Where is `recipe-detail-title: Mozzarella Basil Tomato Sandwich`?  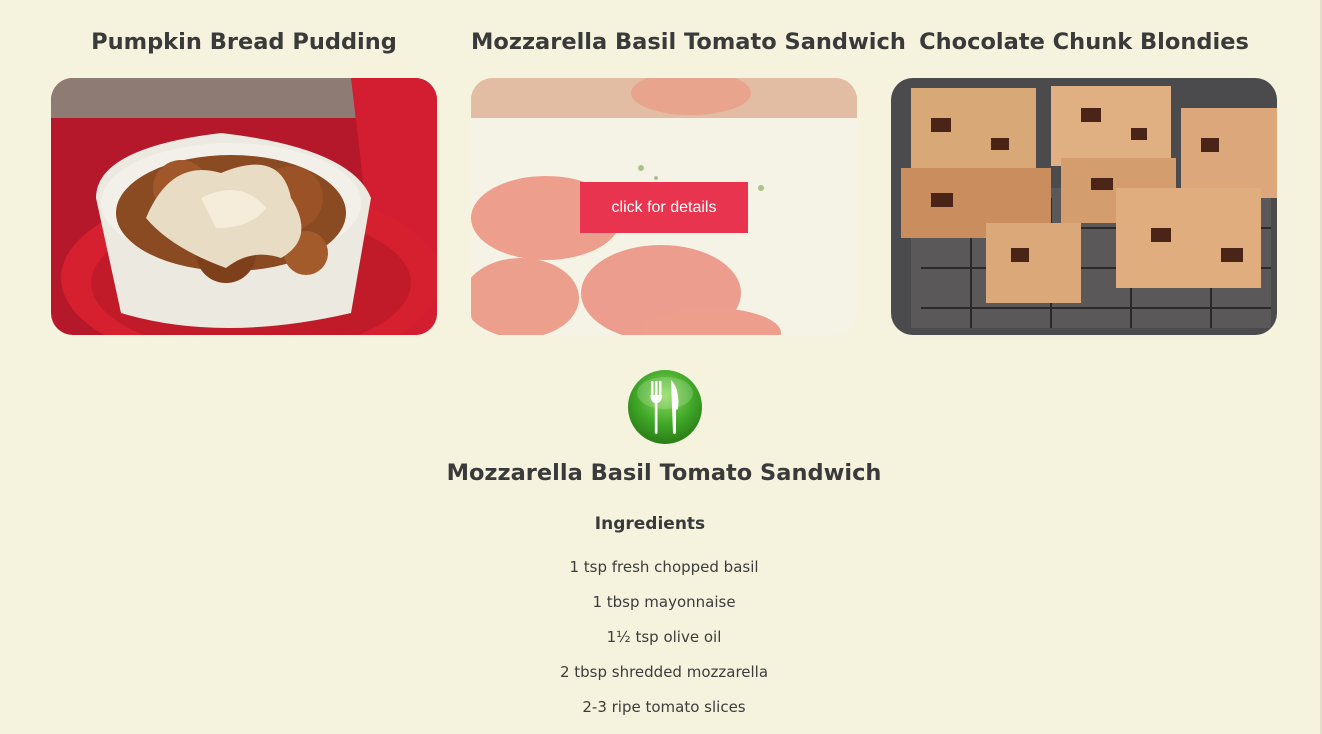 recipe-detail-title: Mozzarella Basil Tomato Sandwich is located at coordinates (664, 473).